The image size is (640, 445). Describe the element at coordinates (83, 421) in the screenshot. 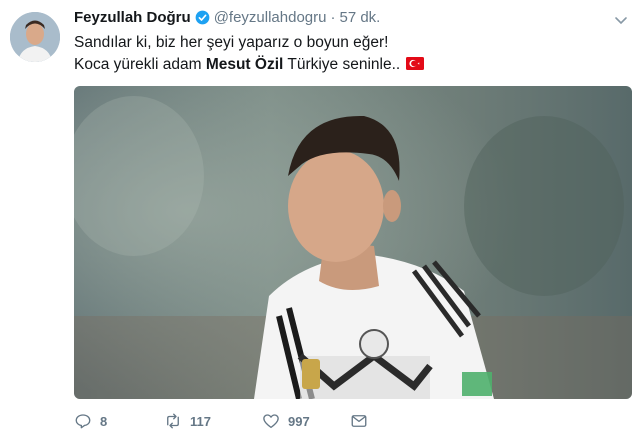

I see `reply-icon` at that location.